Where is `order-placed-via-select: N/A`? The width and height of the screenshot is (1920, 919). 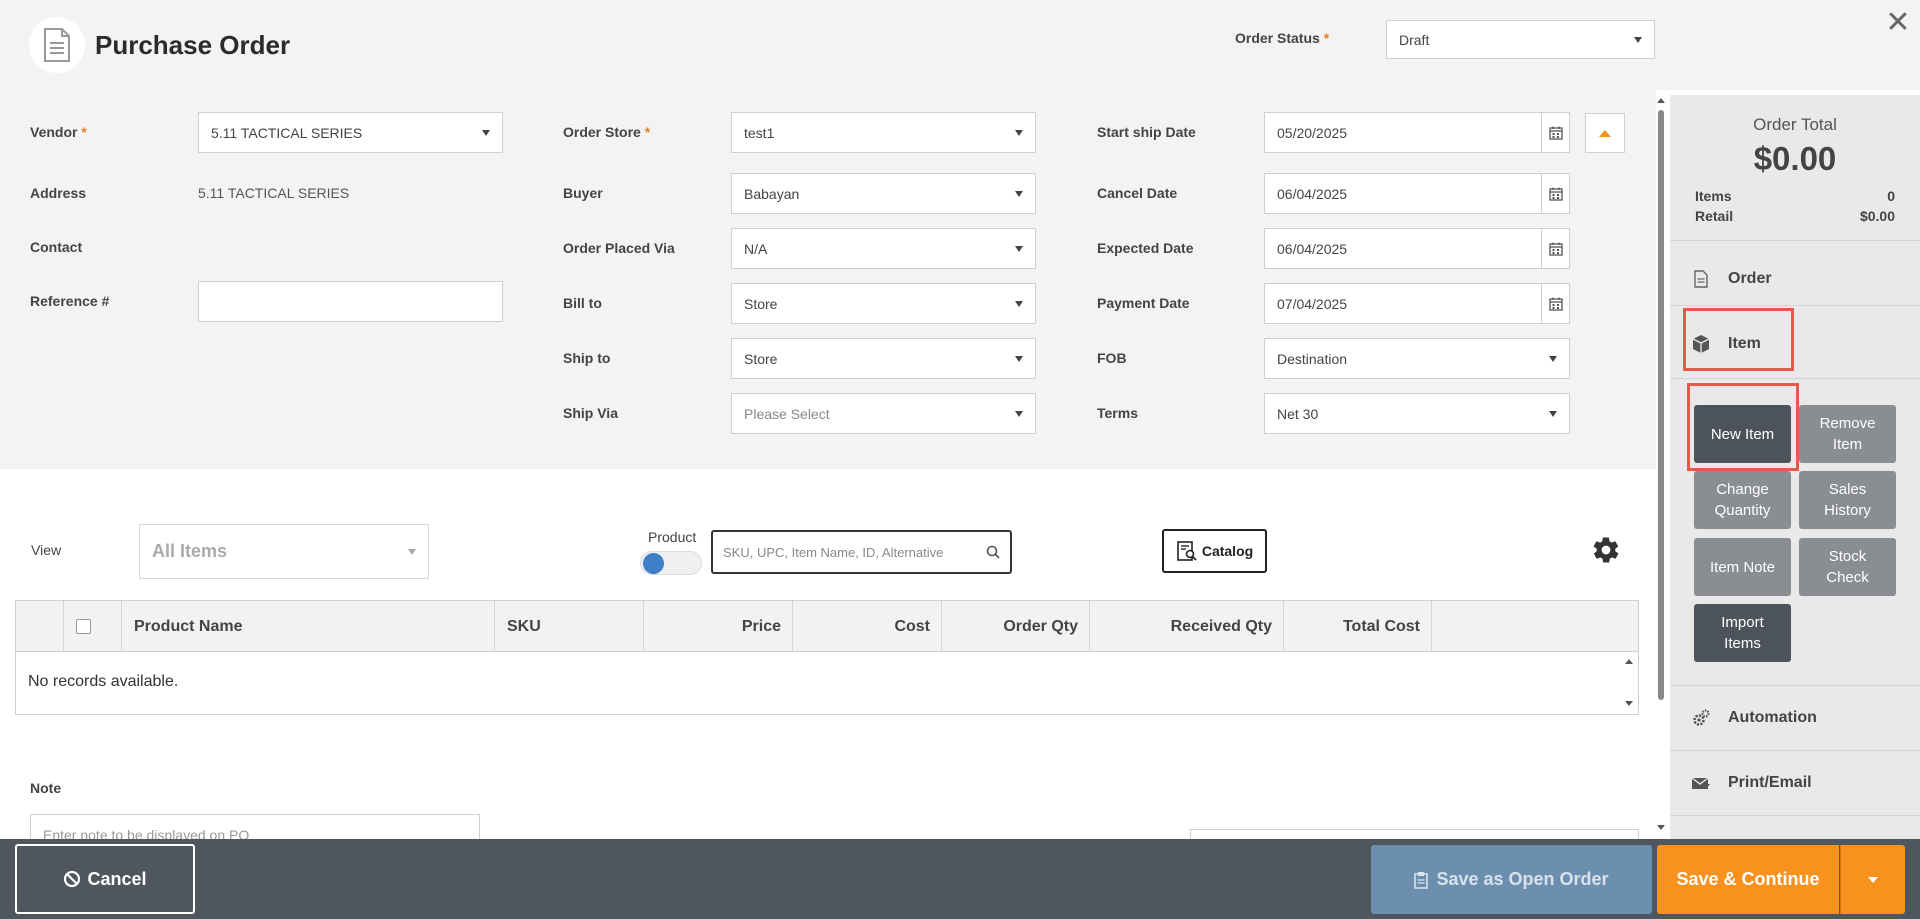 order-placed-via-select: N/A is located at coordinates (883, 248).